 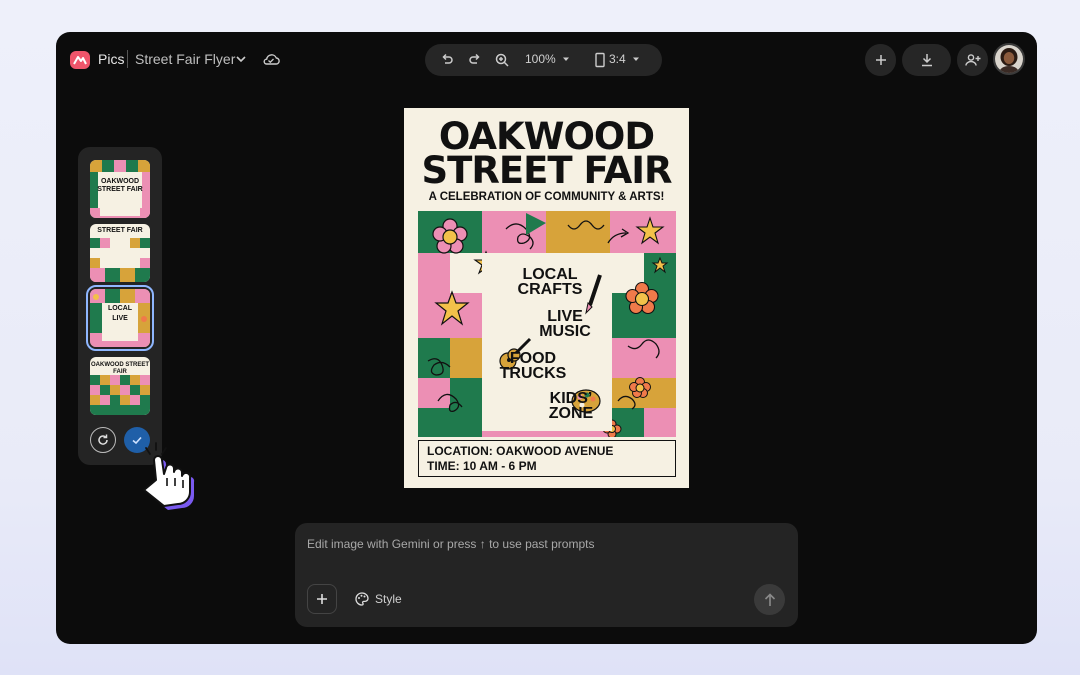 I want to click on feature-line: MUSIC, so click(x=565, y=331).